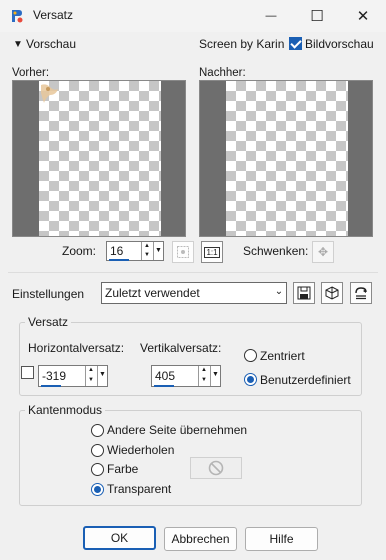 The image size is (386, 560). What do you see at coordinates (48, 294) in the screenshot?
I see `settings-label: Einstellungen` at bounding box center [48, 294].